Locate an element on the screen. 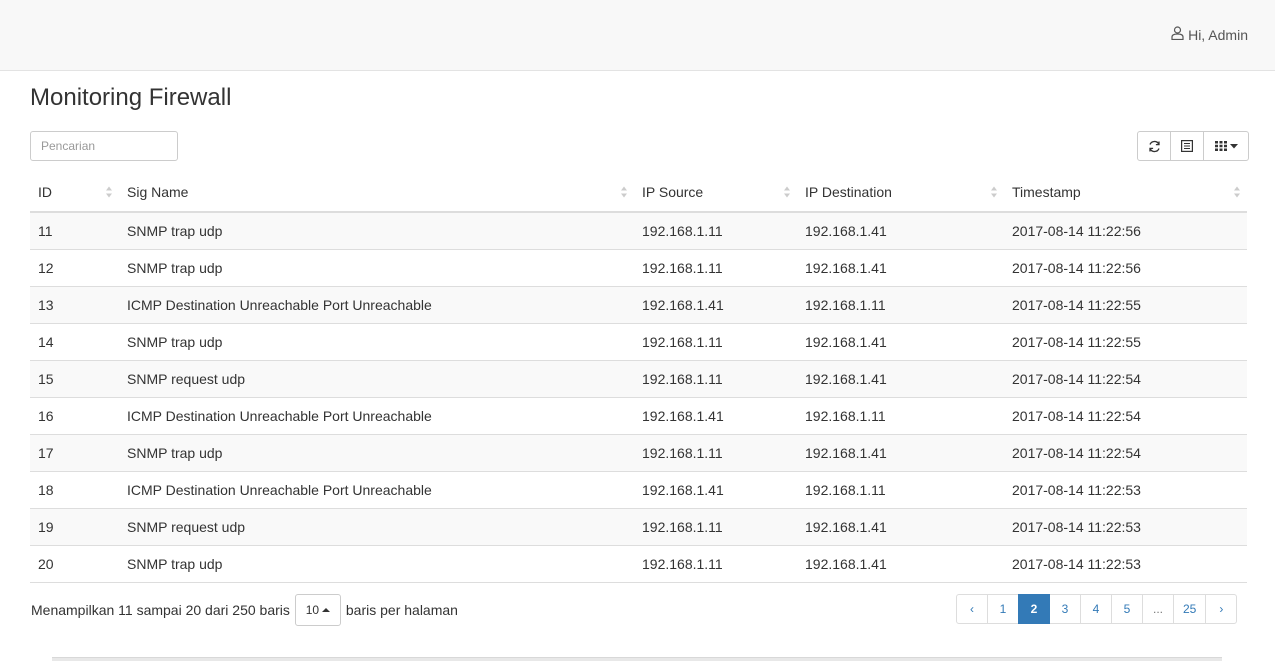 The width and height of the screenshot is (1275, 661). user-menu-link: Hi, Admin is located at coordinates (1209, 34).